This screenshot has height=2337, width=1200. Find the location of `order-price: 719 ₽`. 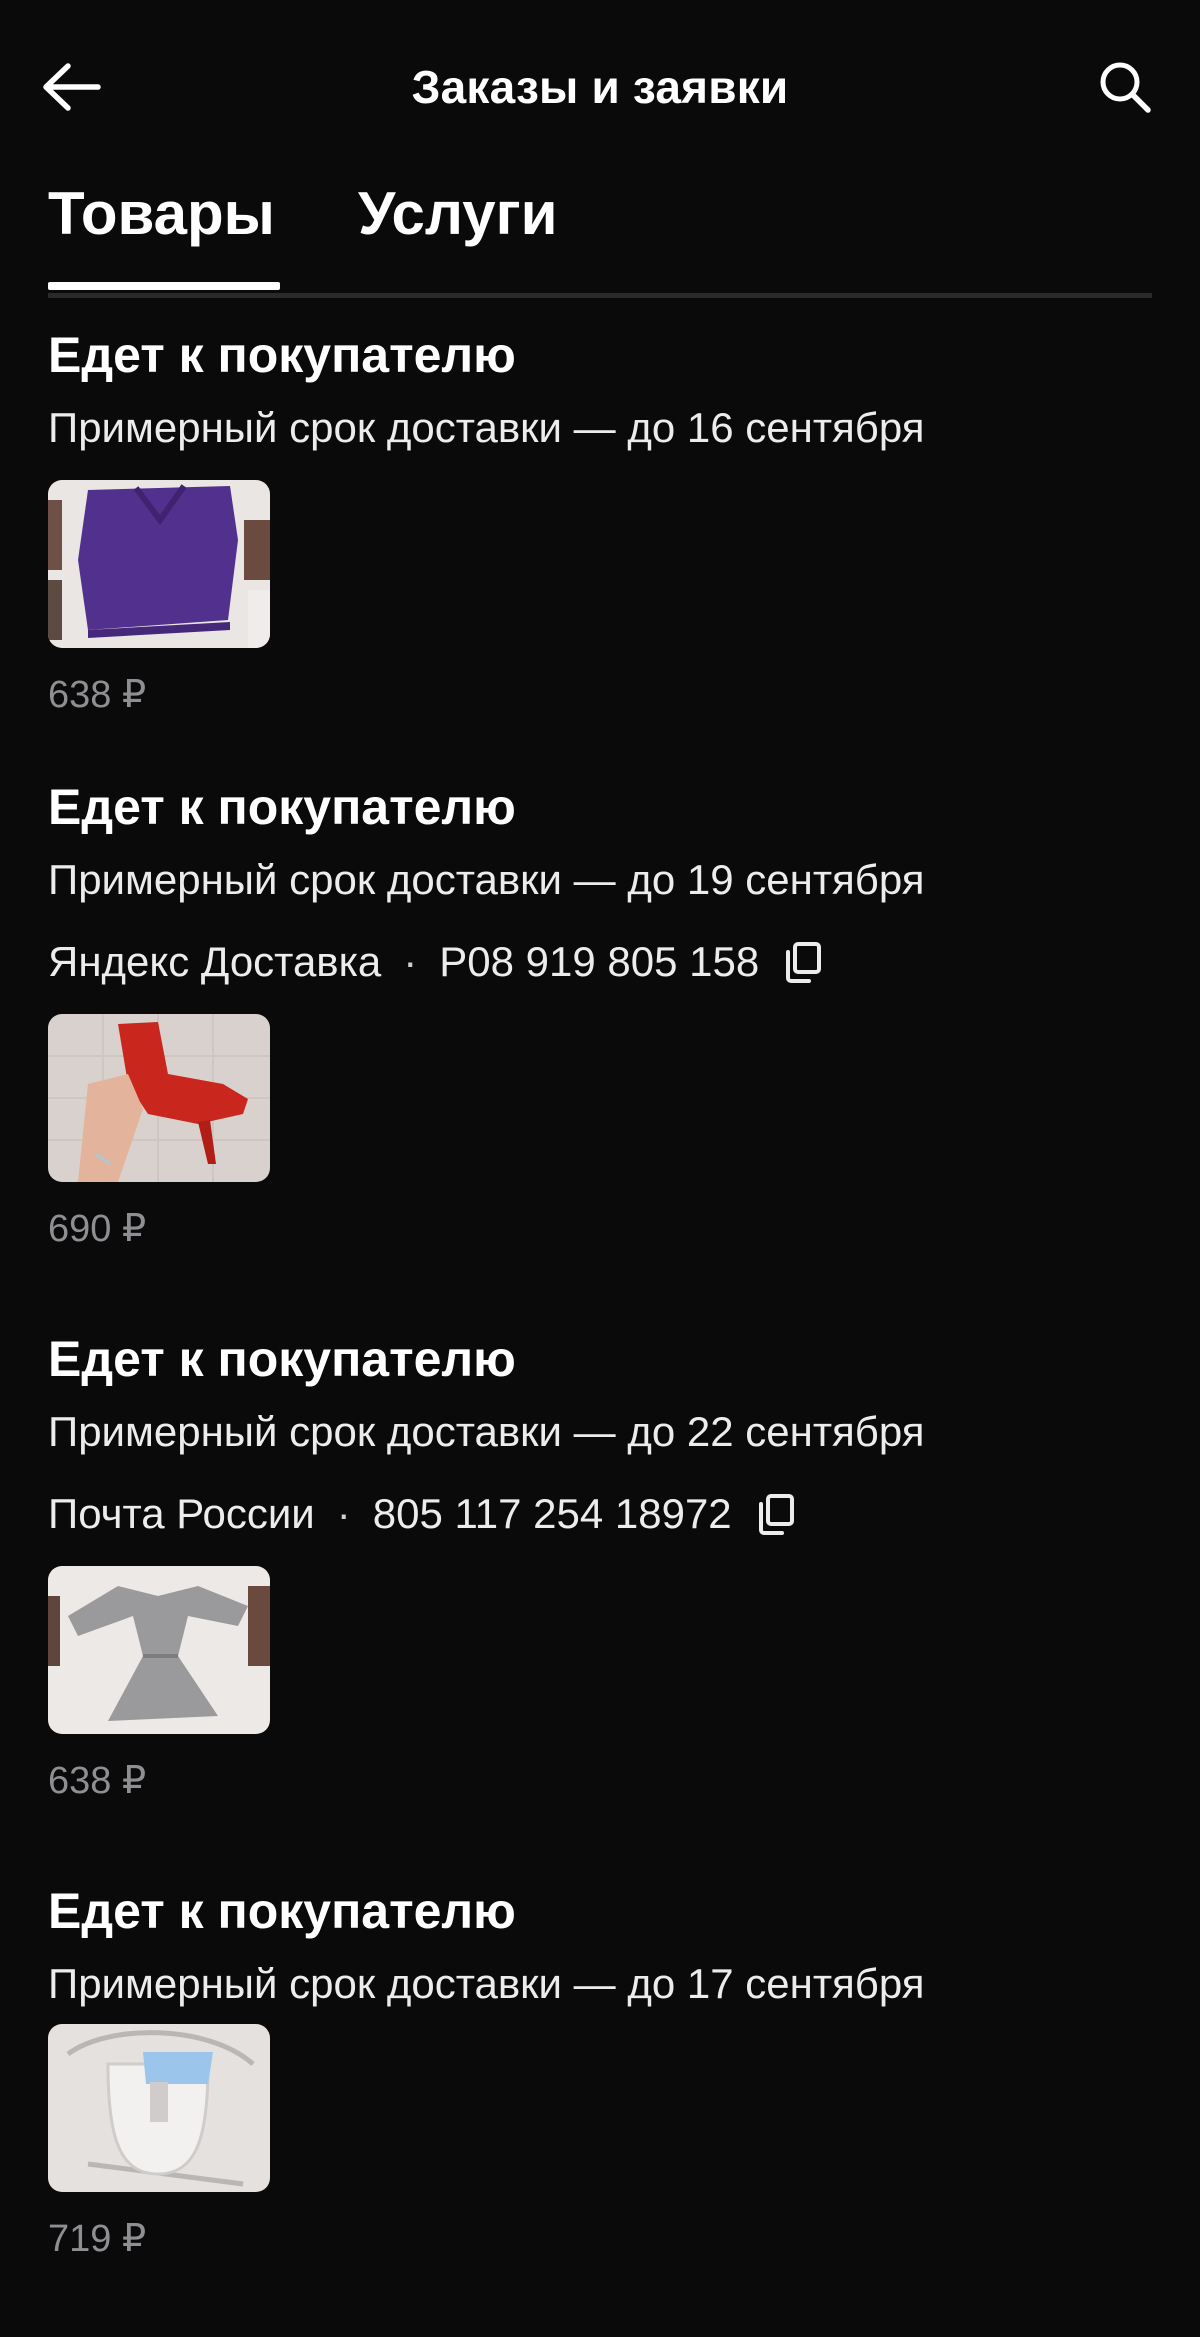

order-price: 719 ₽ is located at coordinates (97, 2239).